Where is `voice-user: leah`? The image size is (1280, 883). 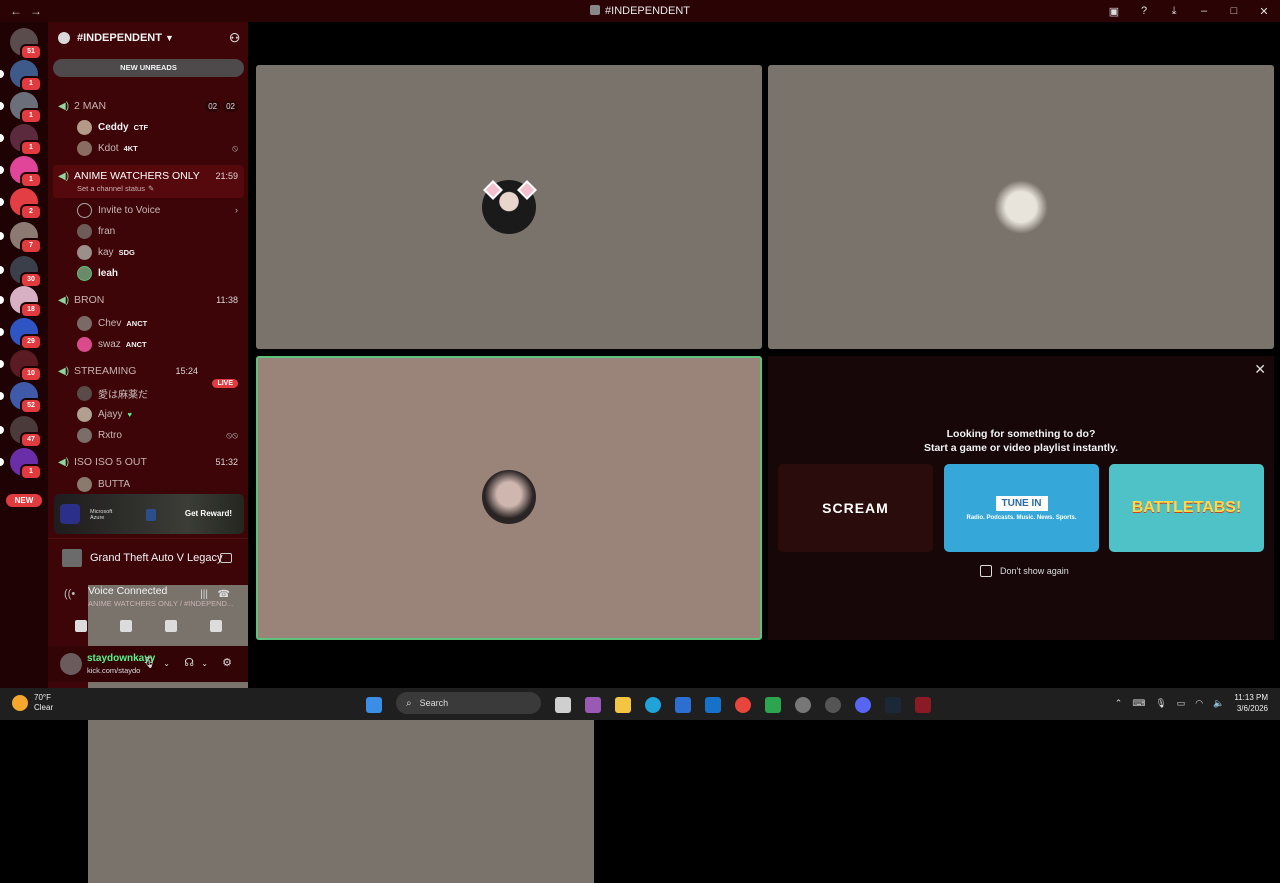 voice-user: leah is located at coordinates (148, 273).